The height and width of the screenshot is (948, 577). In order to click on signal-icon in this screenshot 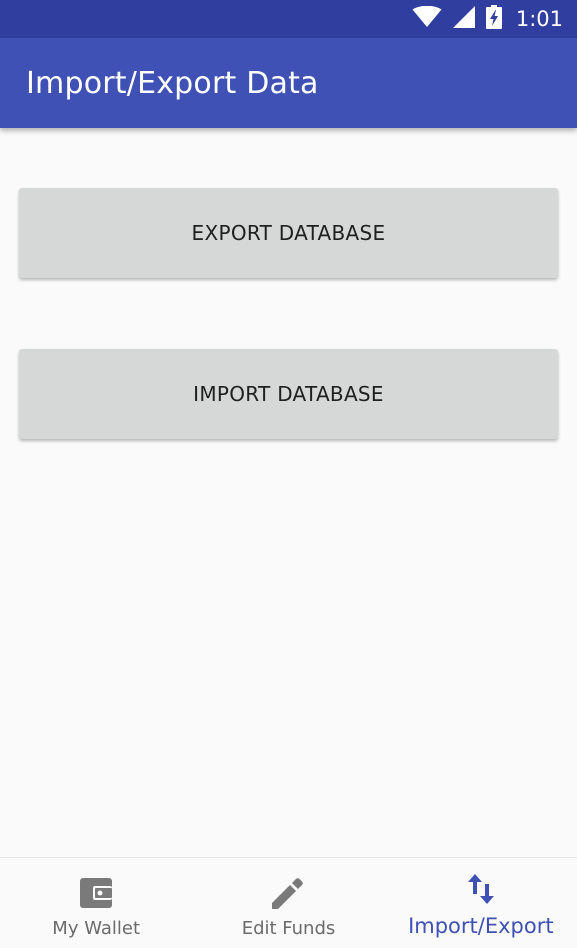, I will do `click(464, 19)`.